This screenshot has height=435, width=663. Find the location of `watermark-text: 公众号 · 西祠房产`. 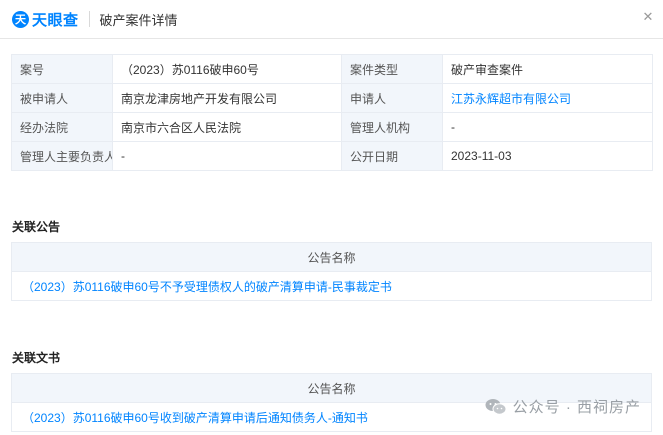

watermark-text: 公众号 · 西祠房产 is located at coordinates (576, 407).